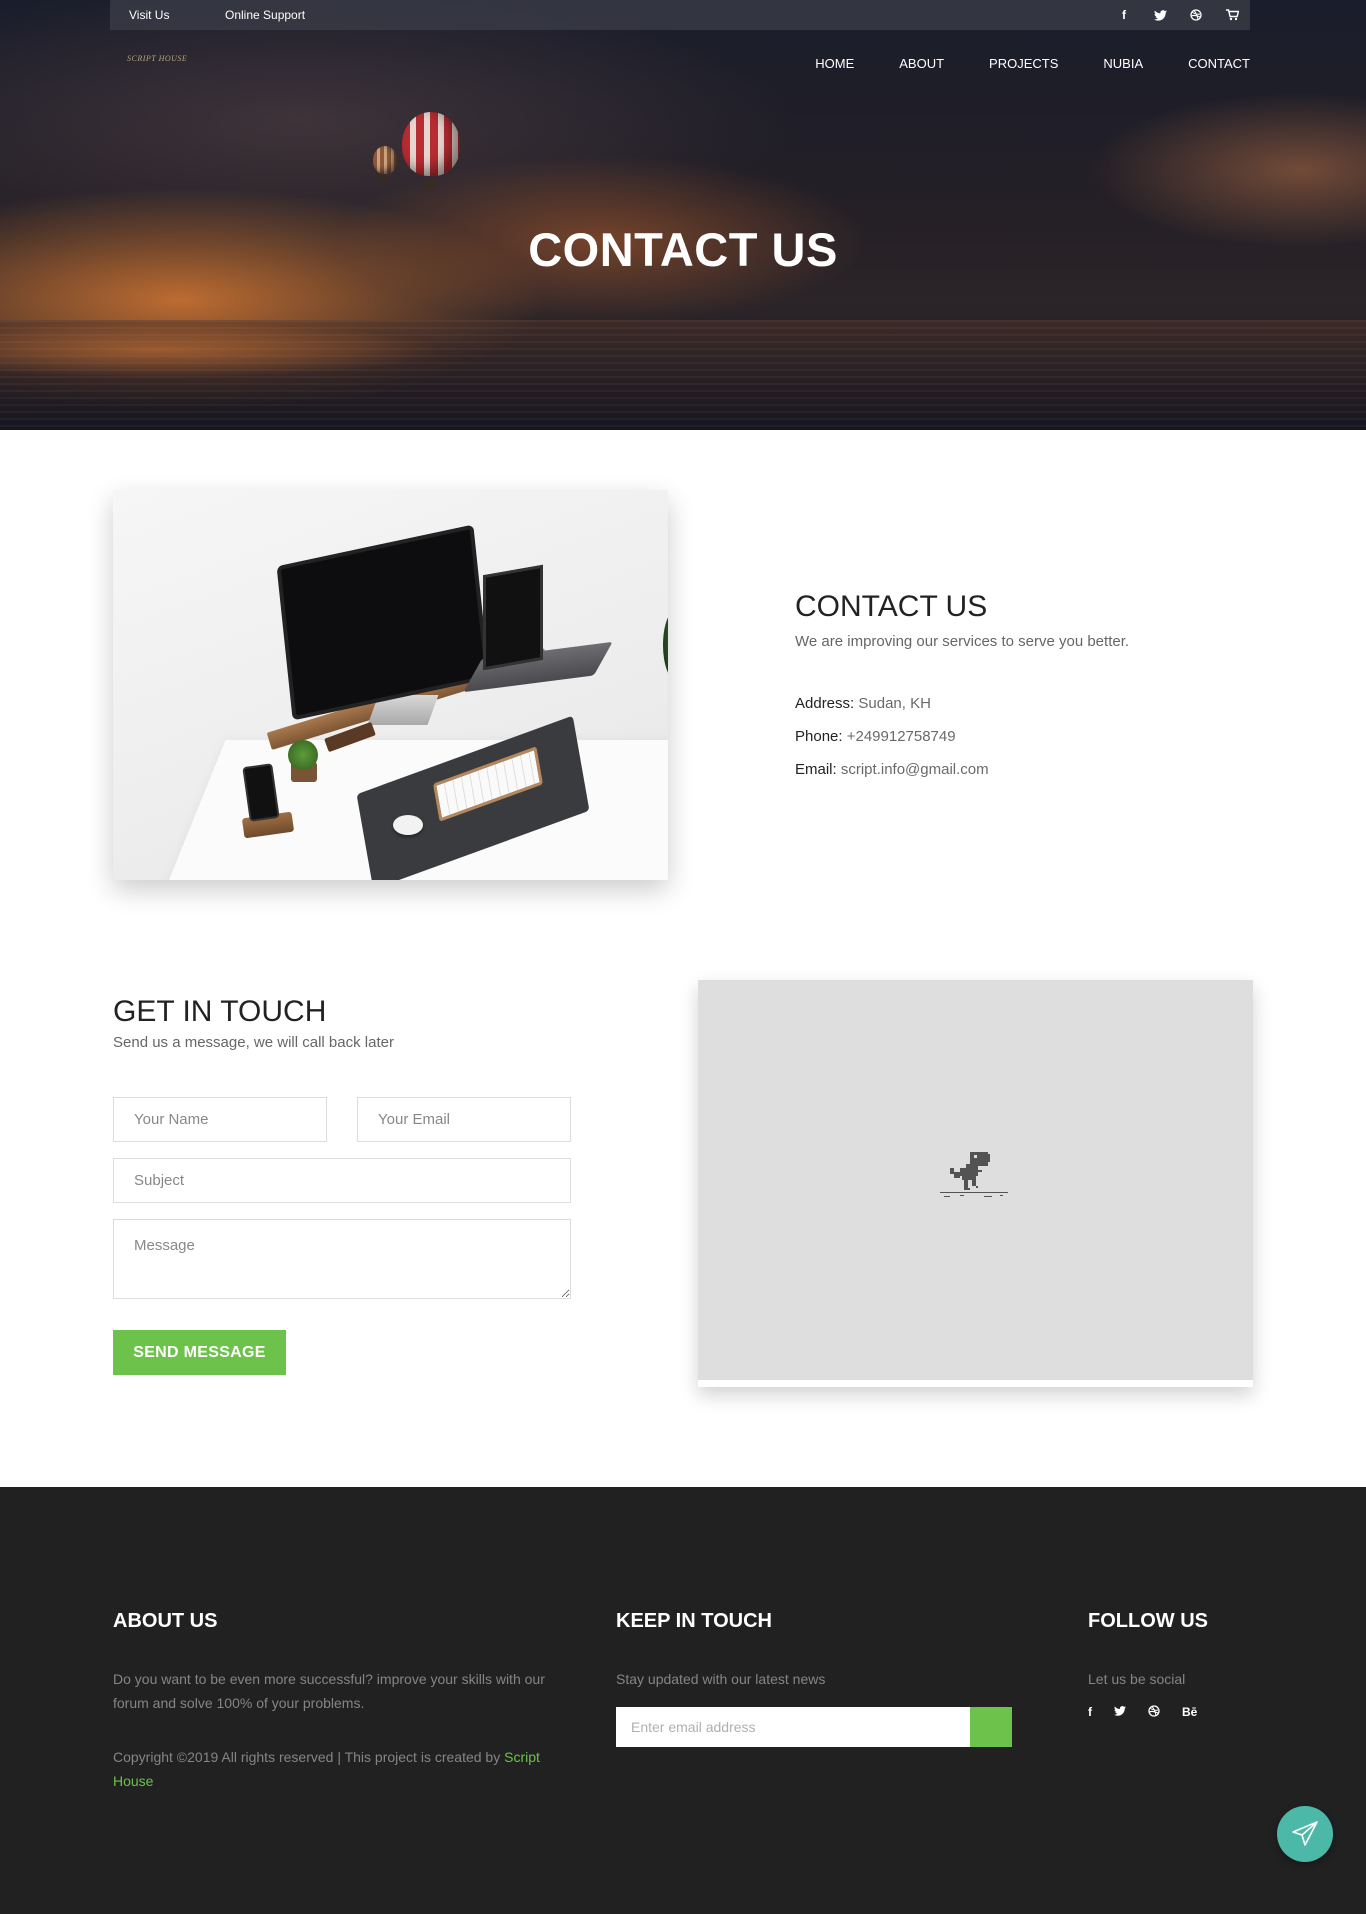  Describe the element at coordinates (342, 1180) in the screenshot. I see `subject-input` at that location.